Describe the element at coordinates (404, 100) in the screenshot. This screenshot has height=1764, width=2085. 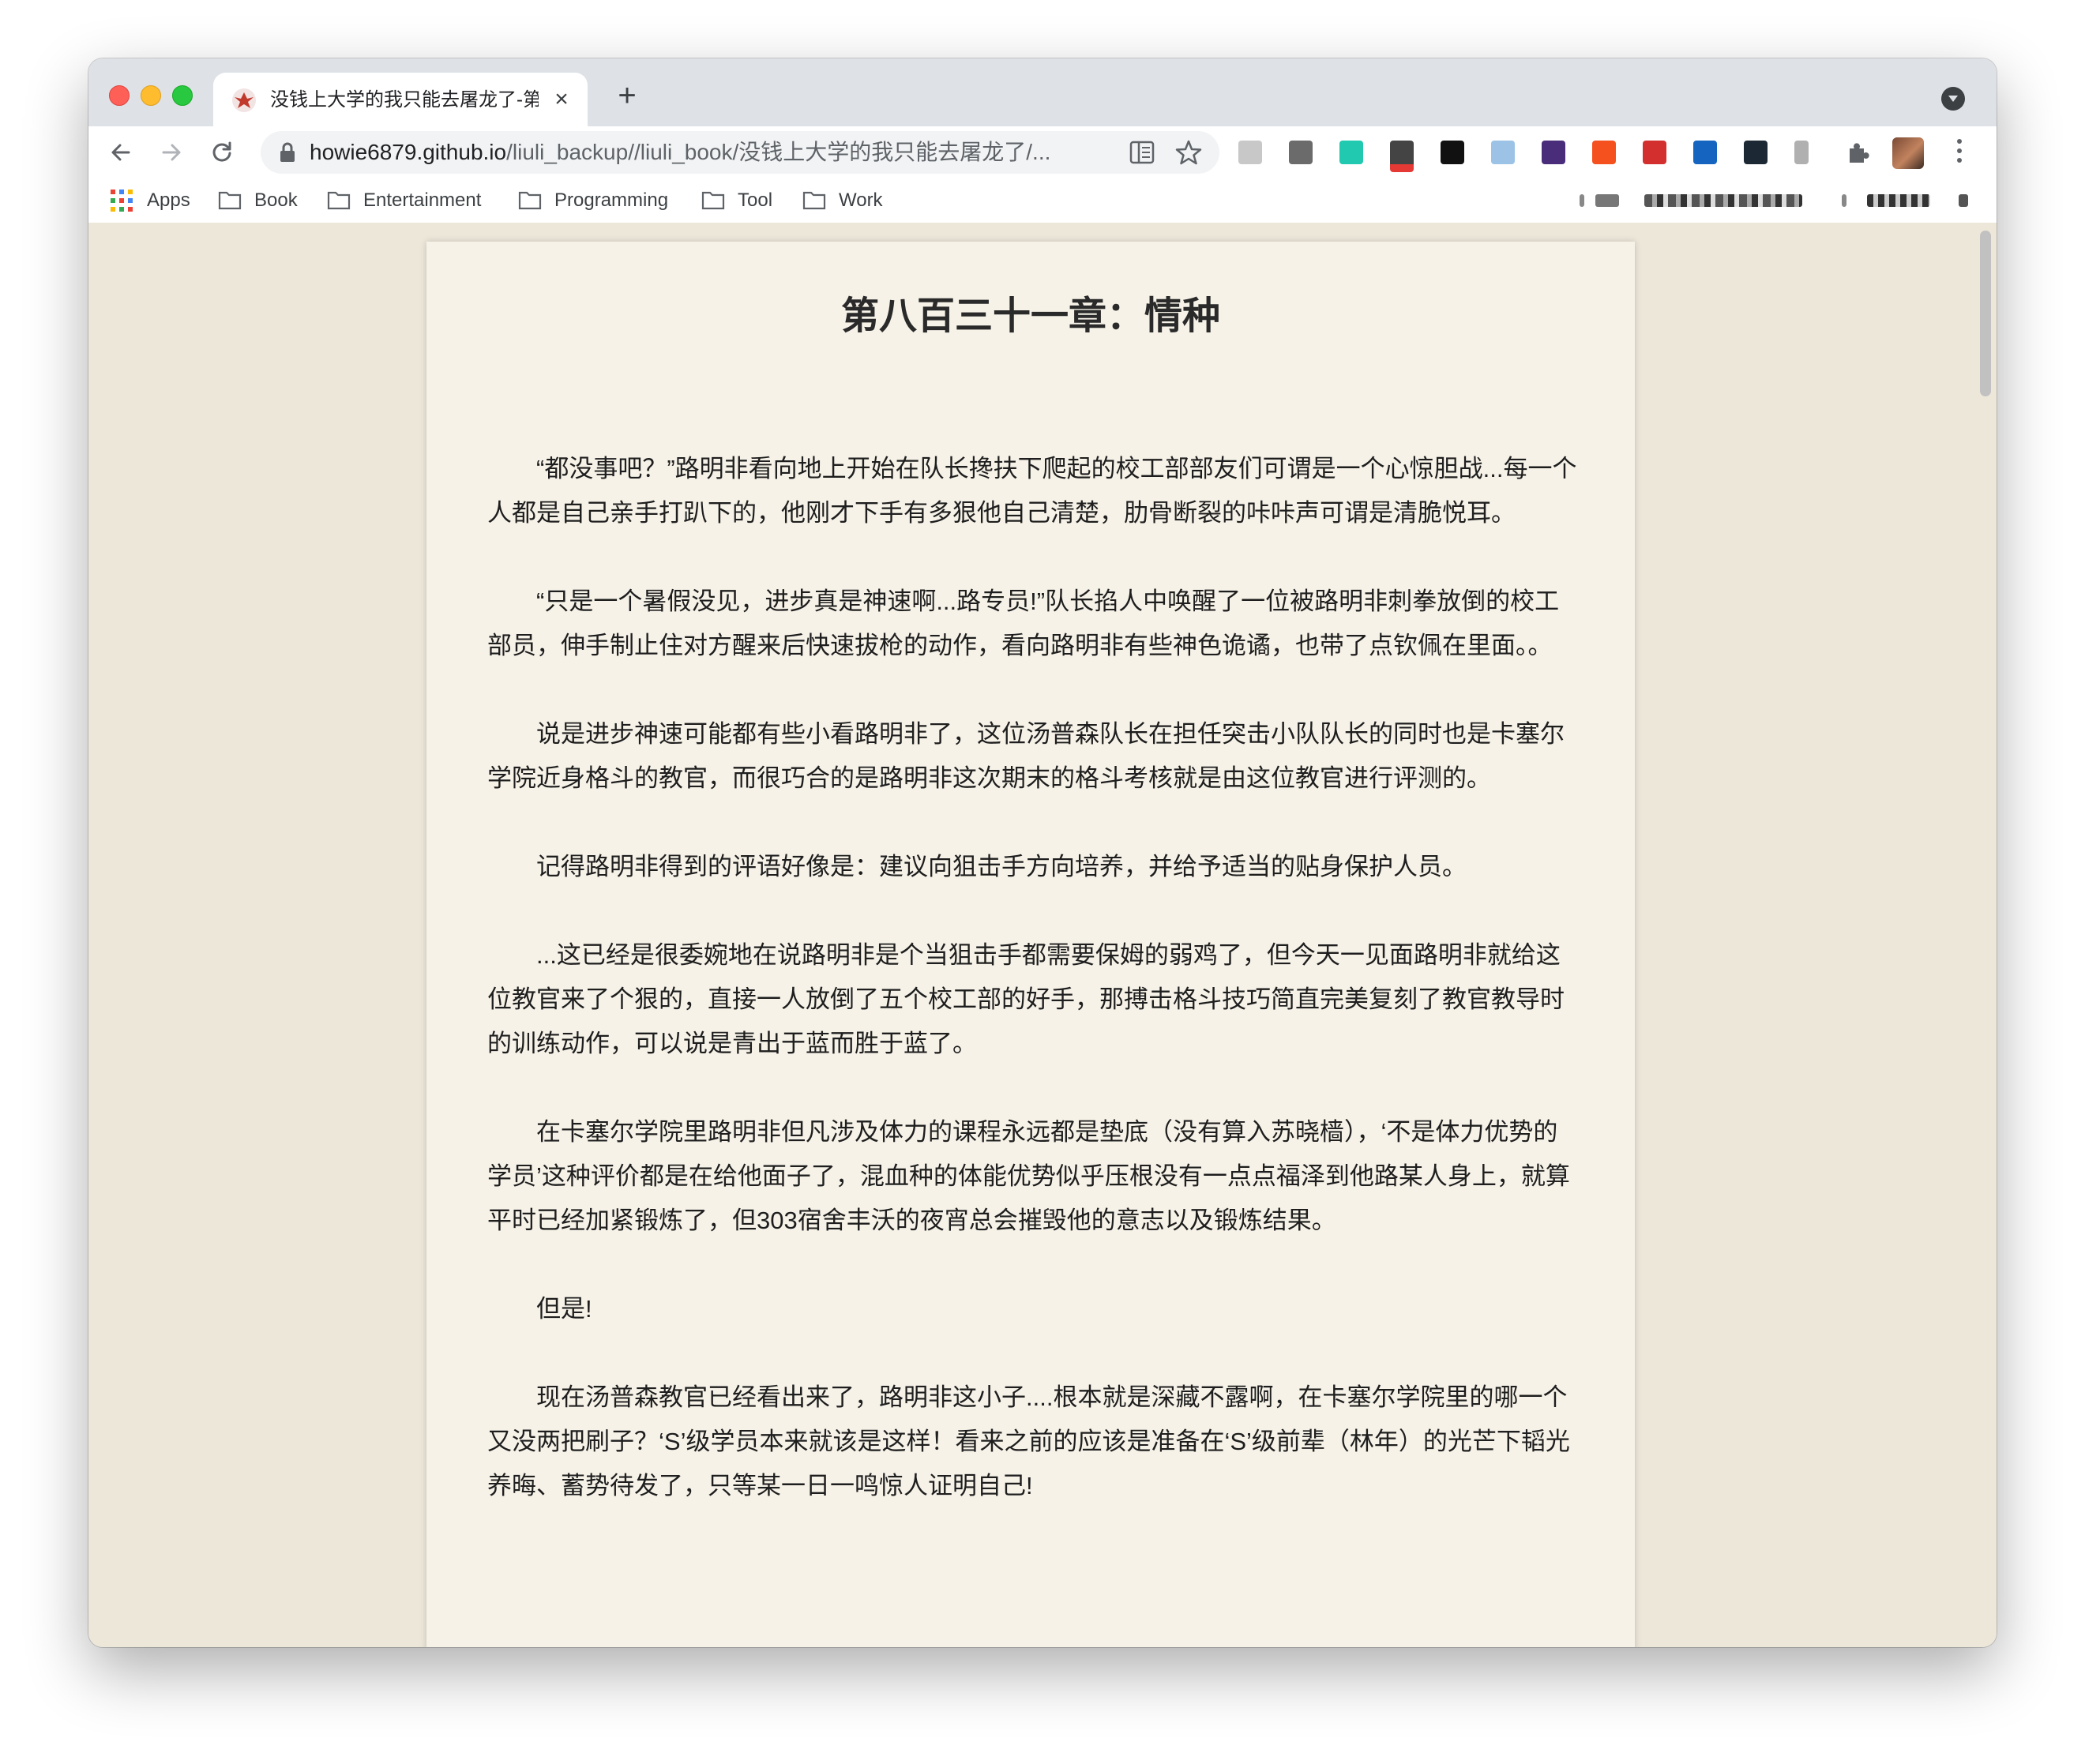
I see `tab-title: 没钱上大学的我只能去屠龙了-第` at that location.